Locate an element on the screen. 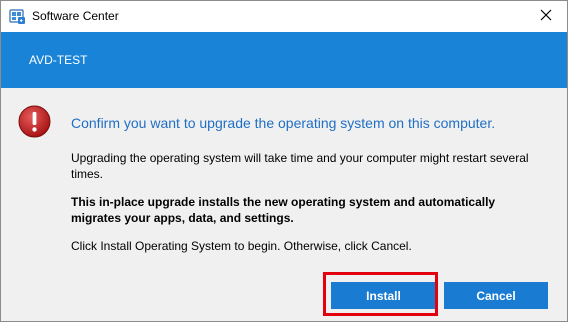 This screenshot has width=568, height=322. close-button is located at coordinates (546, 16).